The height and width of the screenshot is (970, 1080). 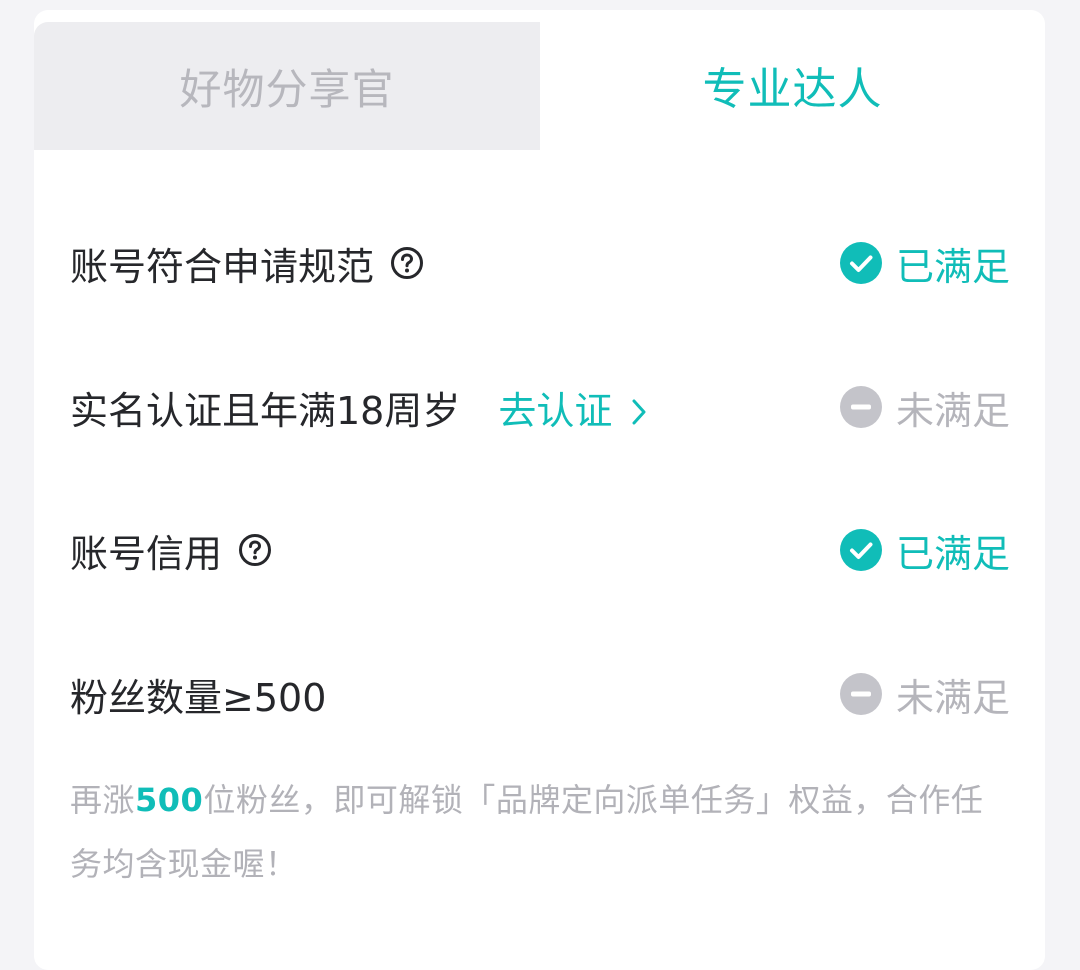 What do you see at coordinates (222, 266) in the screenshot?
I see `requirement-label: 账号符合申请规范` at bounding box center [222, 266].